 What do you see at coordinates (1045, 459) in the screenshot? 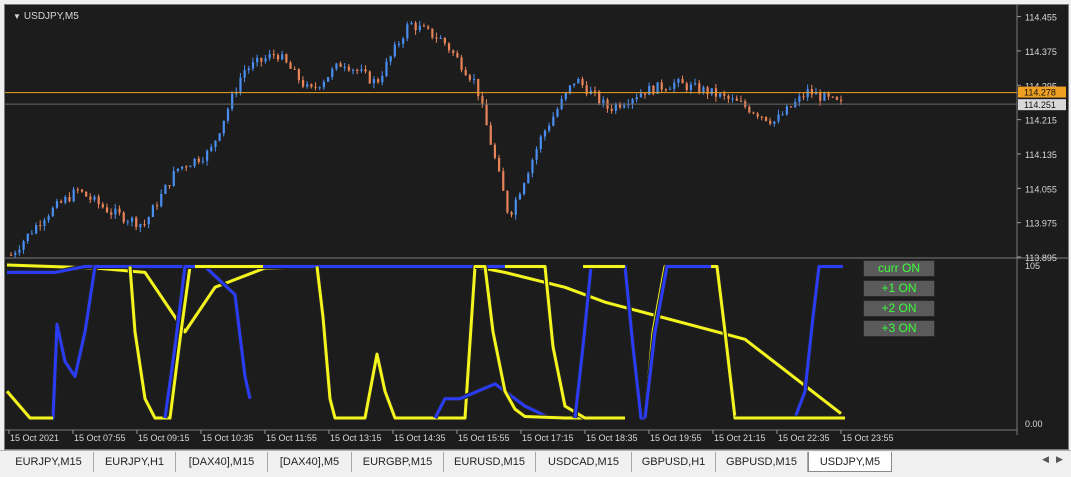
I see `scroll-tabs-left-icon: ◀` at bounding box center [1045, 459].